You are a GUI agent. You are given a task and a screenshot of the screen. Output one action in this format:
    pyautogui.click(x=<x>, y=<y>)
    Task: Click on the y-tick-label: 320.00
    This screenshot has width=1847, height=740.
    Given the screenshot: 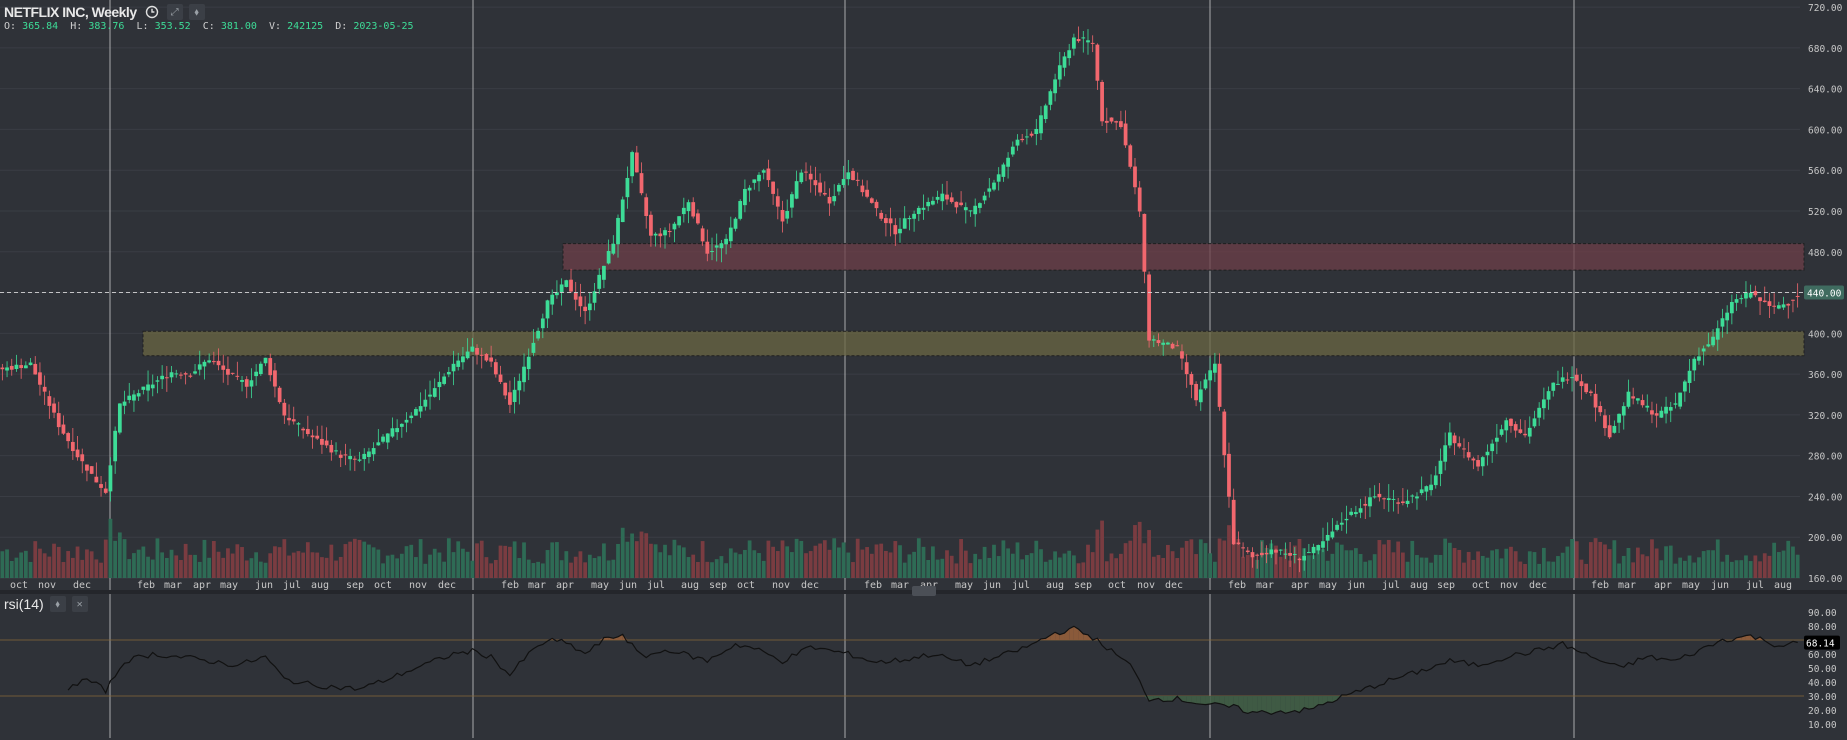 What is the action you would take?
    pyautogui.click(x=1825, y=416)
    